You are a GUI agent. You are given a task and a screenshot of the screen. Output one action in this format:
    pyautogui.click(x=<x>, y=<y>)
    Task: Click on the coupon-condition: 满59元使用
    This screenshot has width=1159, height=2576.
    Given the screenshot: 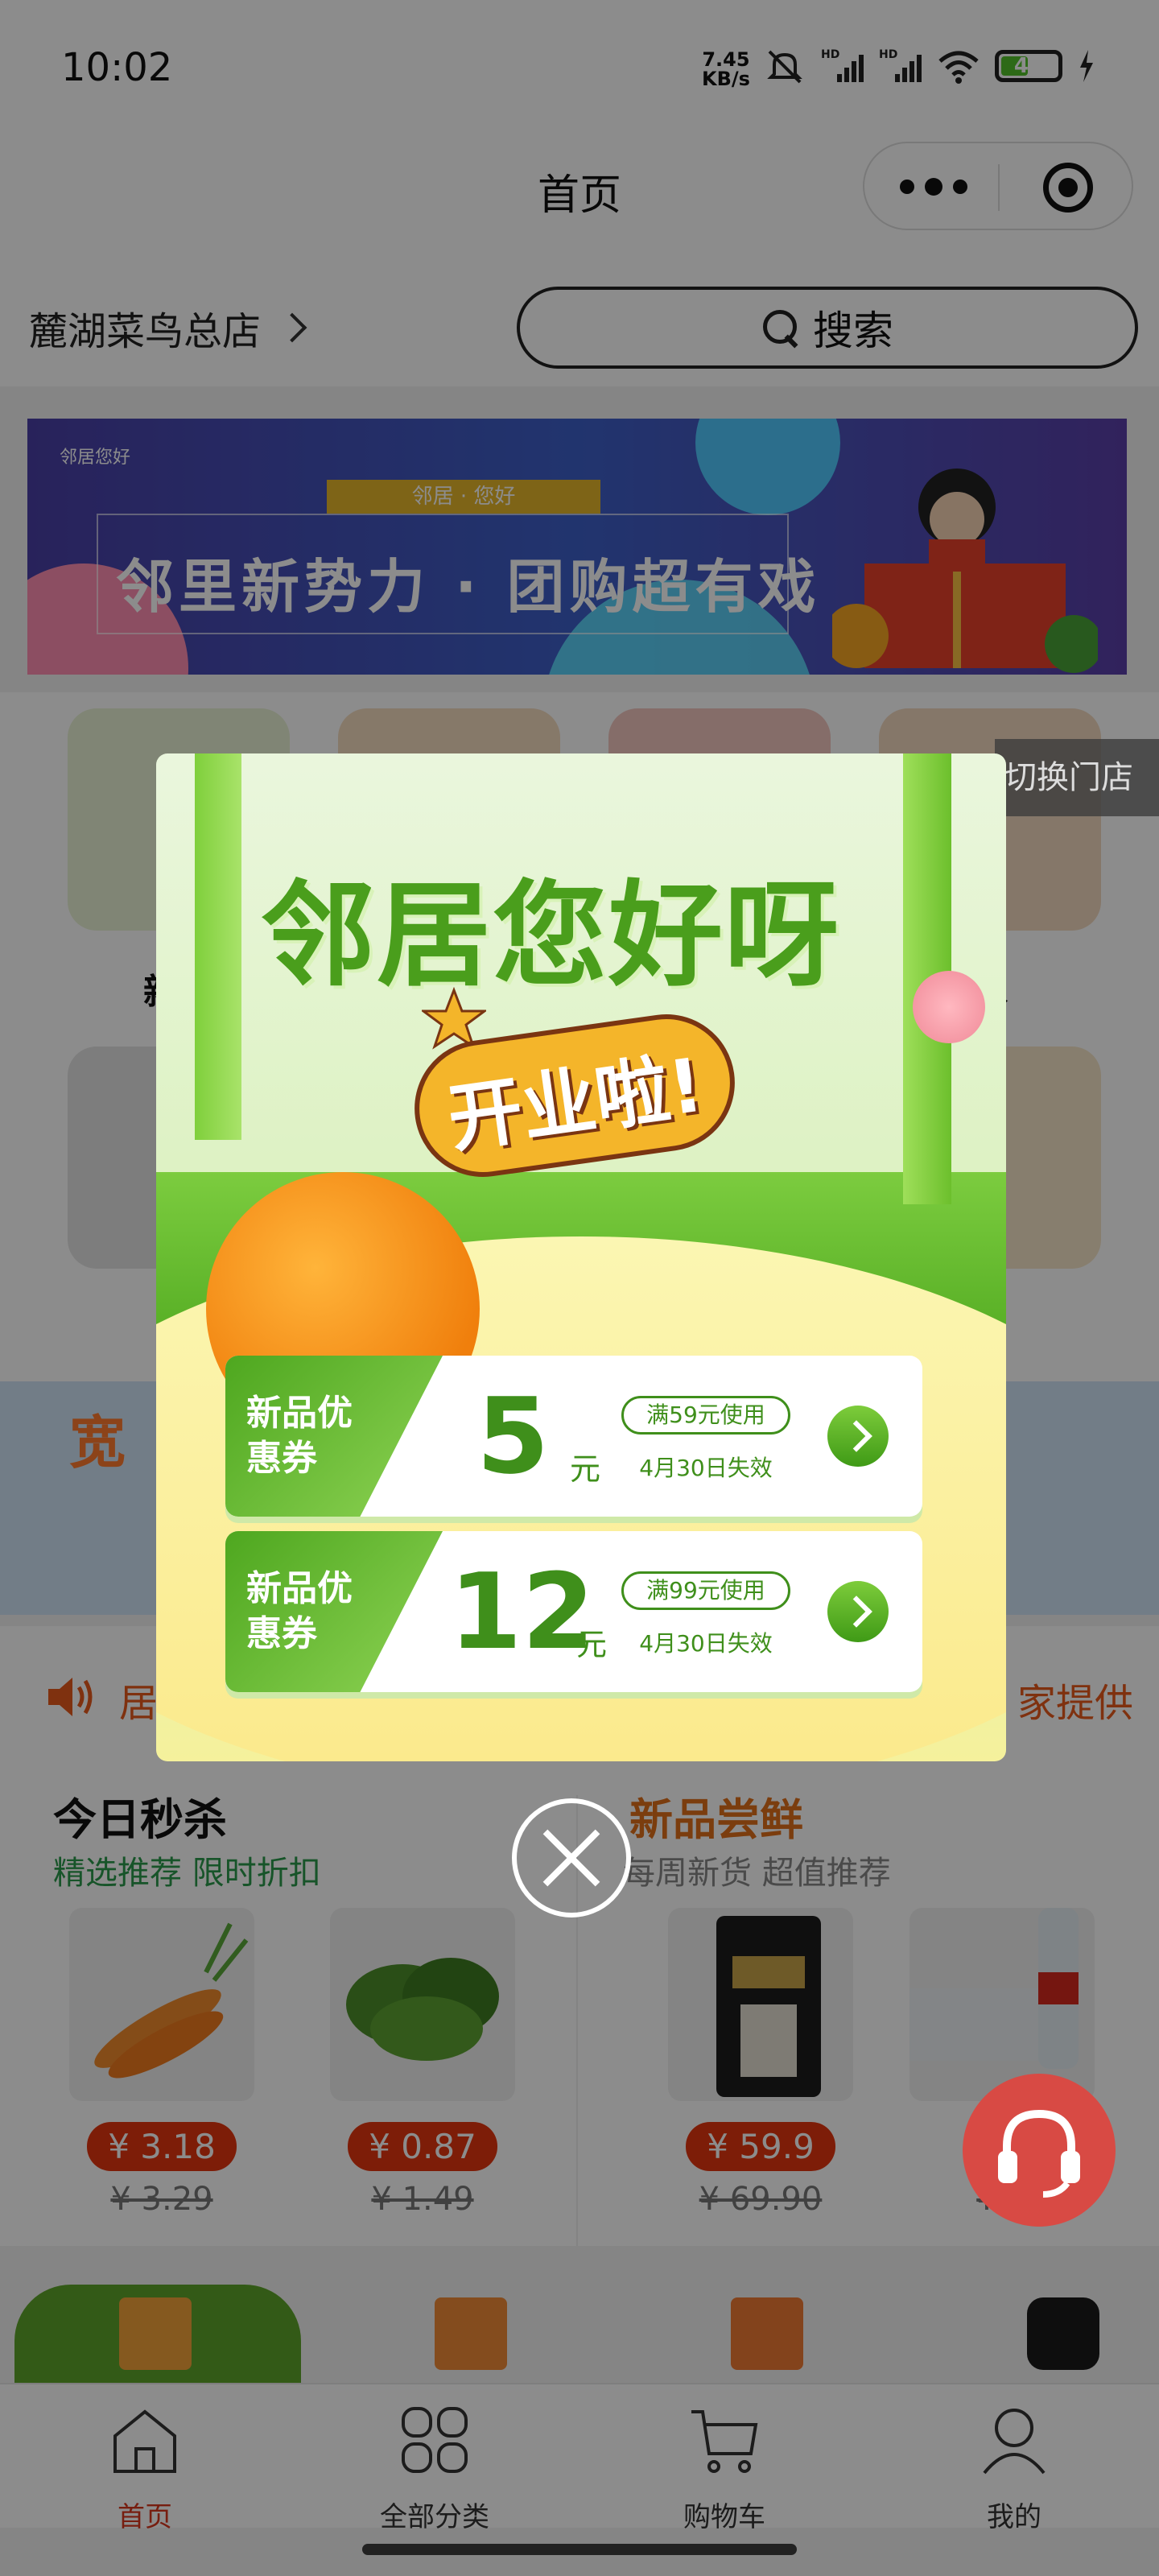 What is the action you would take?
    pyautogui.click(x=705, y=1415)
    